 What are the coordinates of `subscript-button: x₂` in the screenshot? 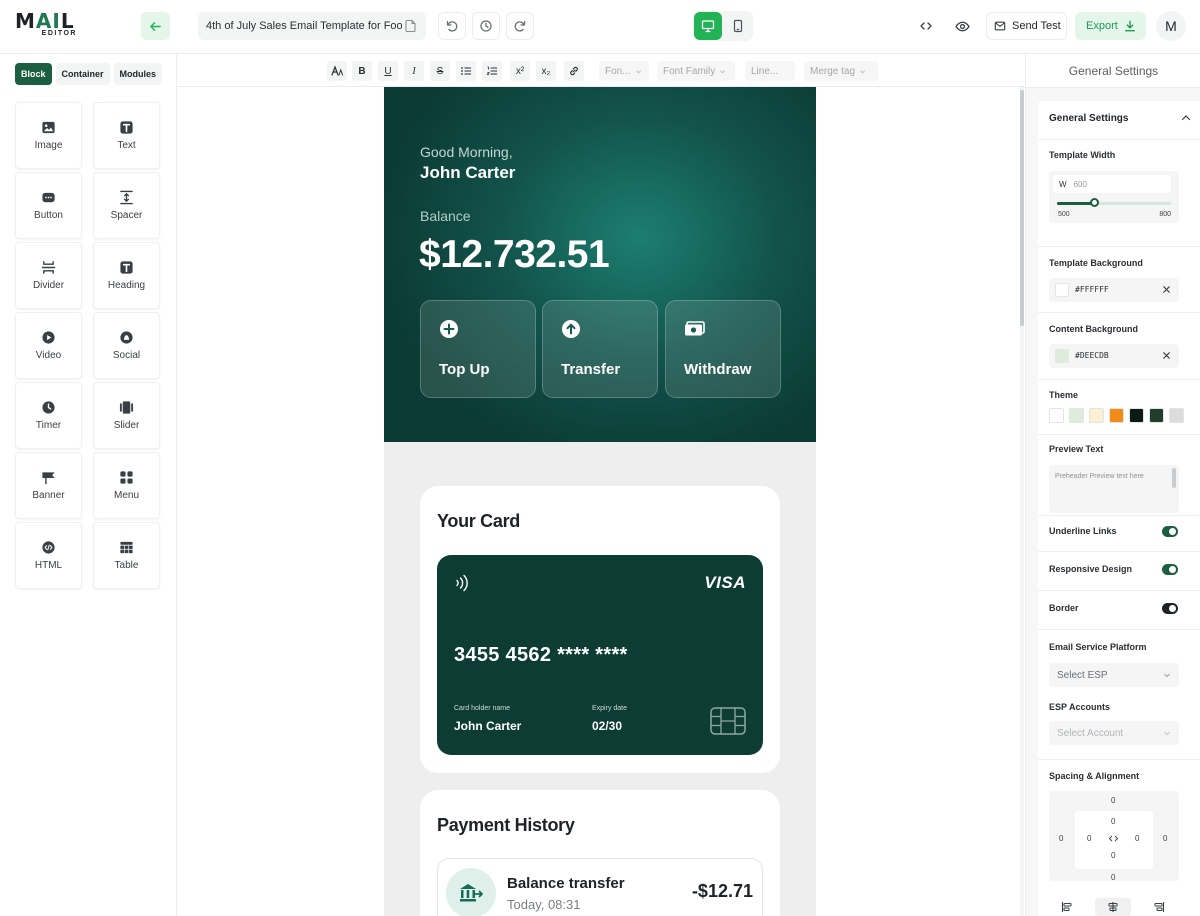 It's located at (546, 71).